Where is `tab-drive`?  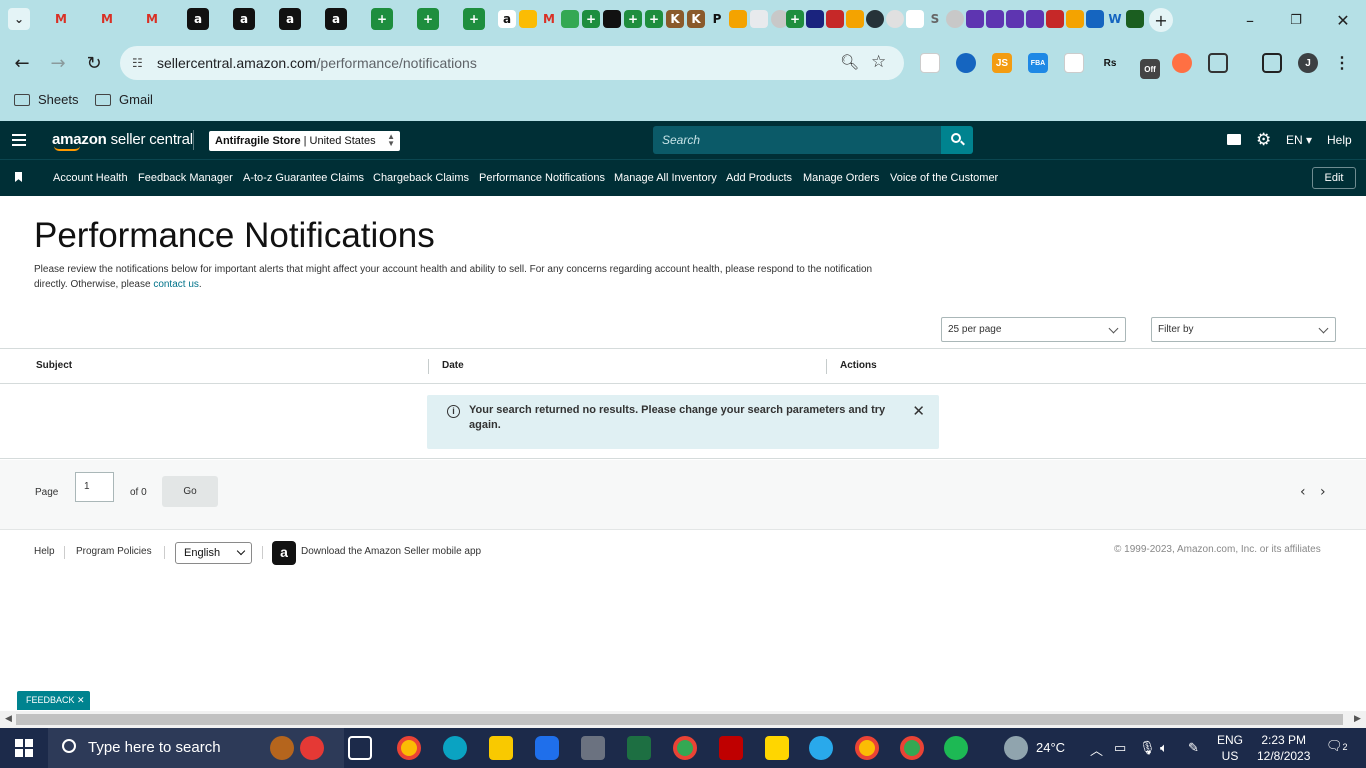 tab-drive is located at coordinates (570, 19).